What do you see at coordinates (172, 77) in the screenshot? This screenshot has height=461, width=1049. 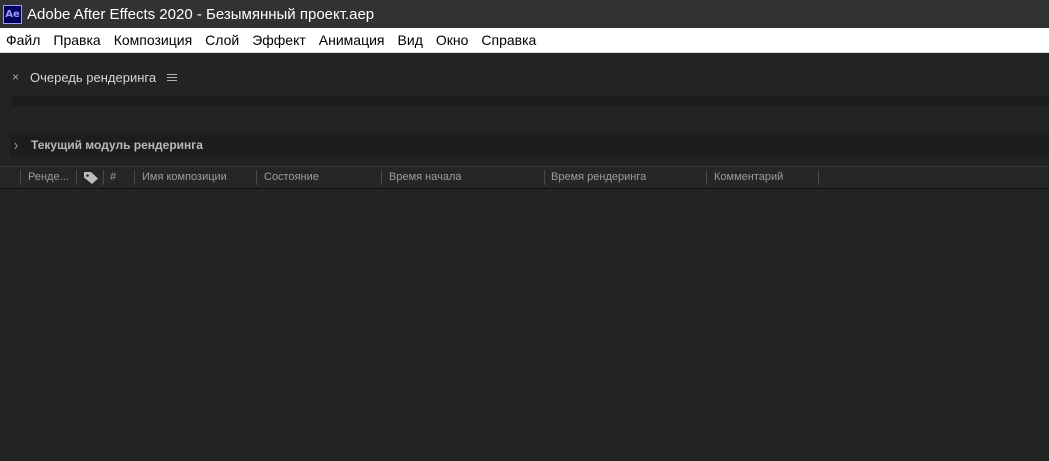 I see `panel-menu-icon` at bounding box center [172, 77].